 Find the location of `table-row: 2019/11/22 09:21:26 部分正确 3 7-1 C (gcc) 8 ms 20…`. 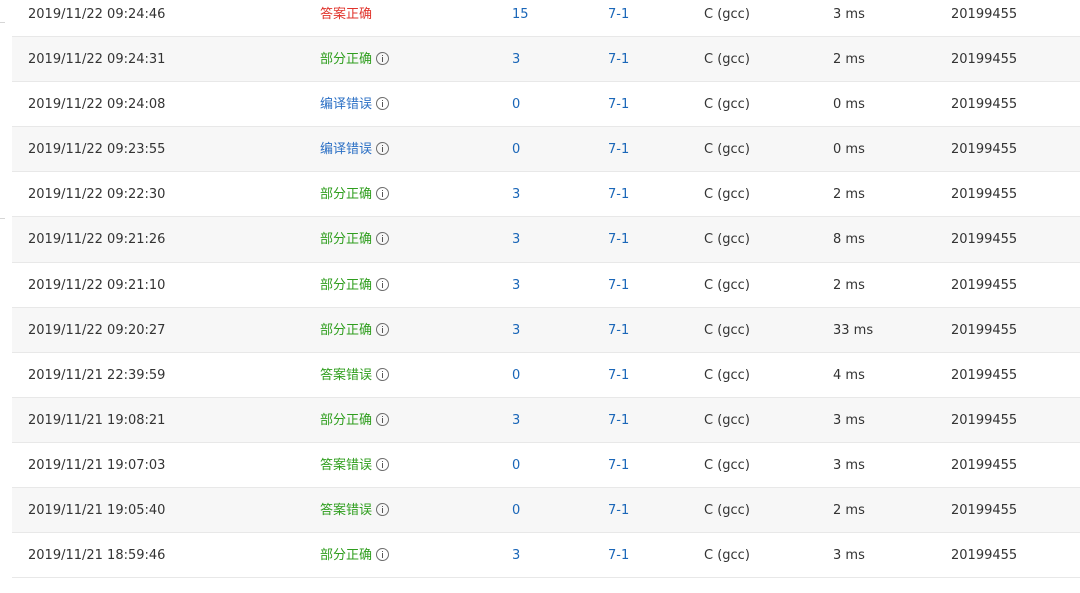

table-row: 2019/11/22 09:21:26 部分正确 3 7-1 C (gcc) 8 ms 20… is located at coordinates (546, 240).